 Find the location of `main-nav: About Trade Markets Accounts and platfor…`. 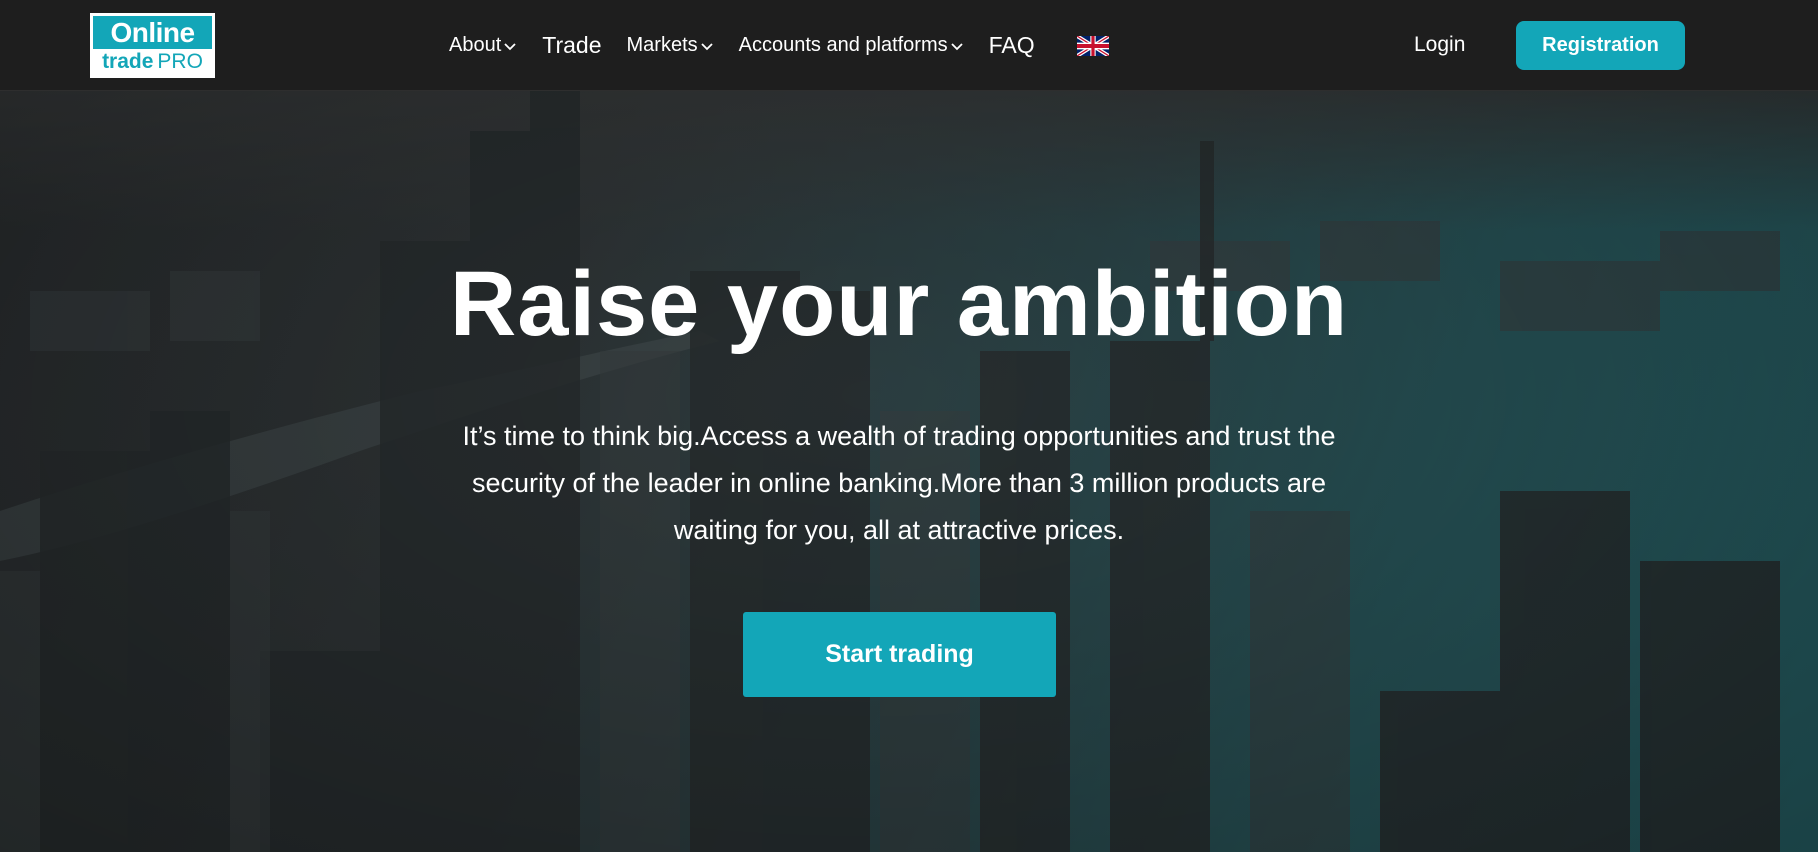

main-nav: About Trade Markets Accounts and platfor… is located at coordinates (779, 45).